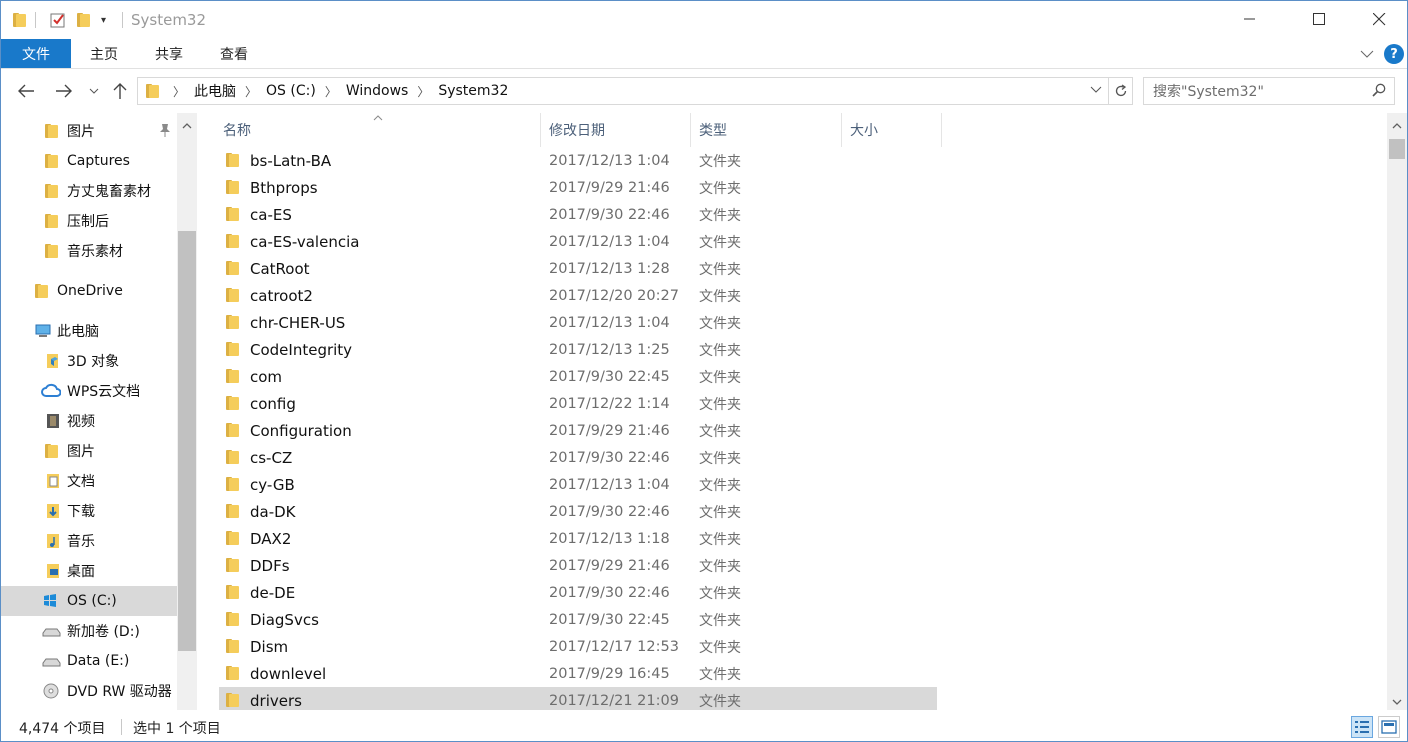 The width and height of the screenshot is (1408, 742). What do you see at coordinates (609, 673) in the screenshot?
I see `file-date: 2017/9/29 16:45` at bounding box center [609, 673].